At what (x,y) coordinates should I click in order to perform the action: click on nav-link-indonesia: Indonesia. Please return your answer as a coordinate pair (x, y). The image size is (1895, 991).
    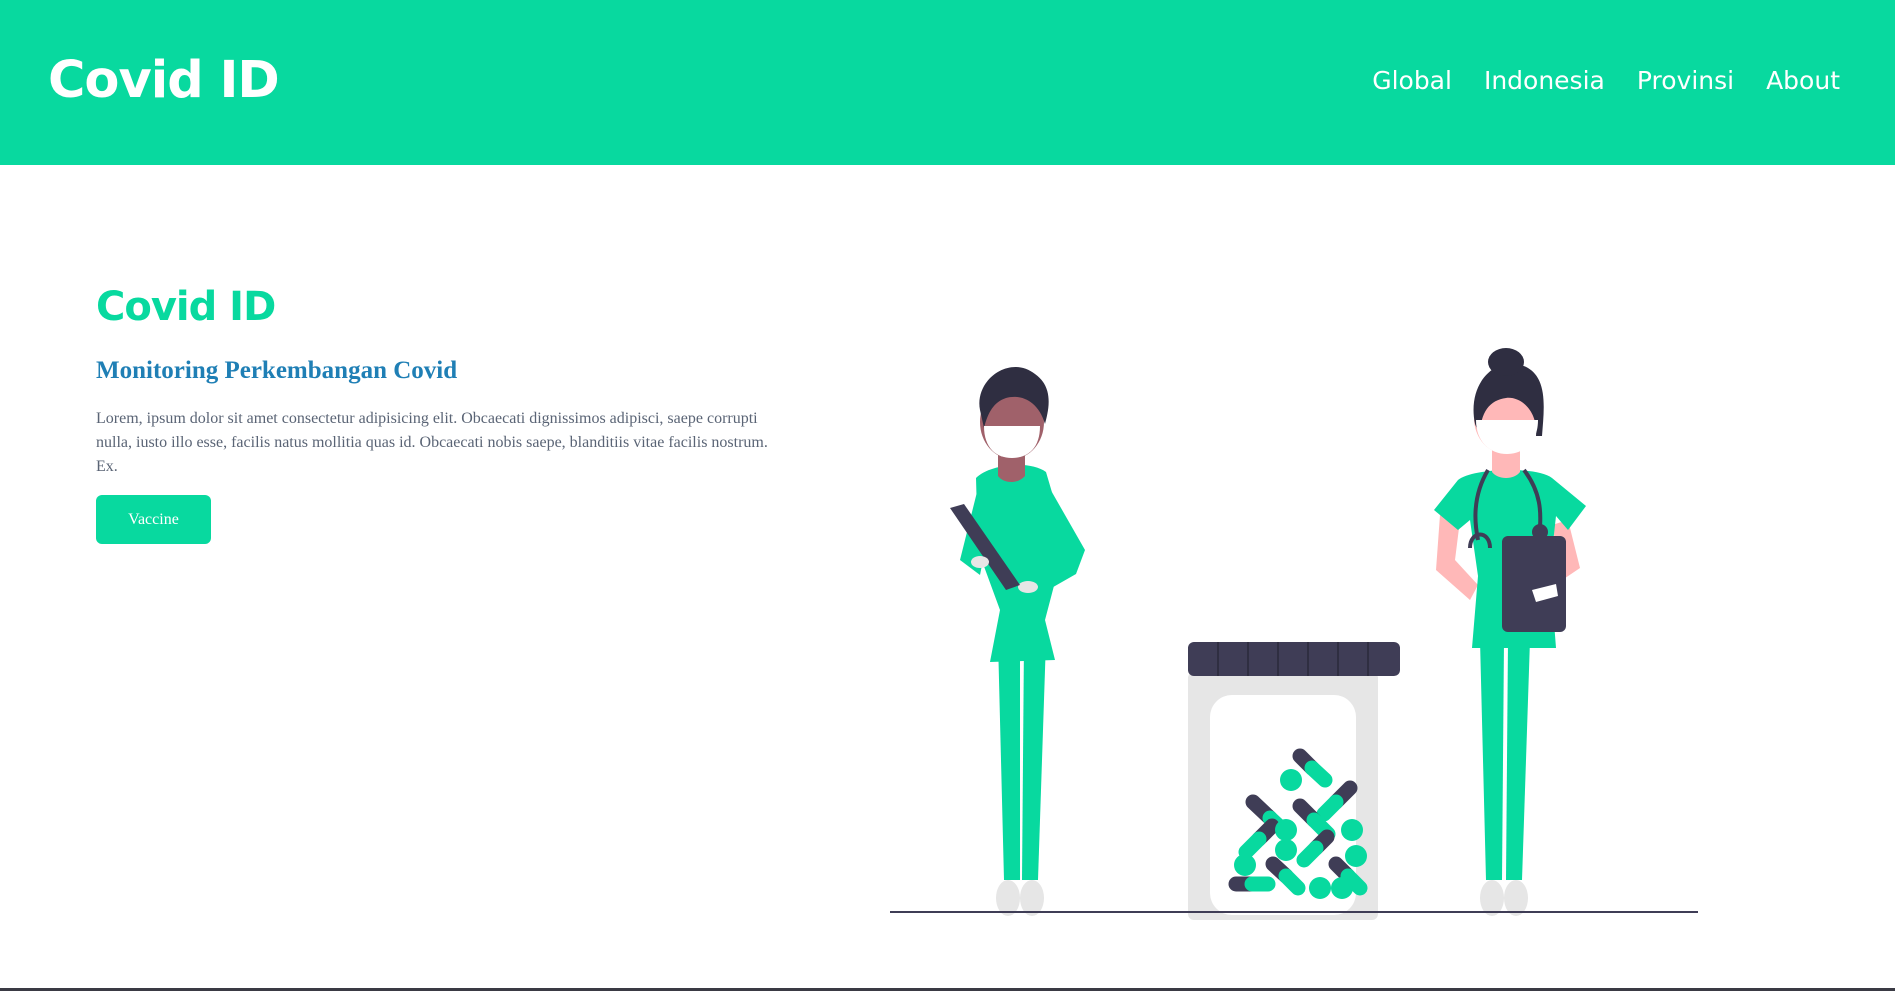
    Looking at the image, I should click on (1544, 81).